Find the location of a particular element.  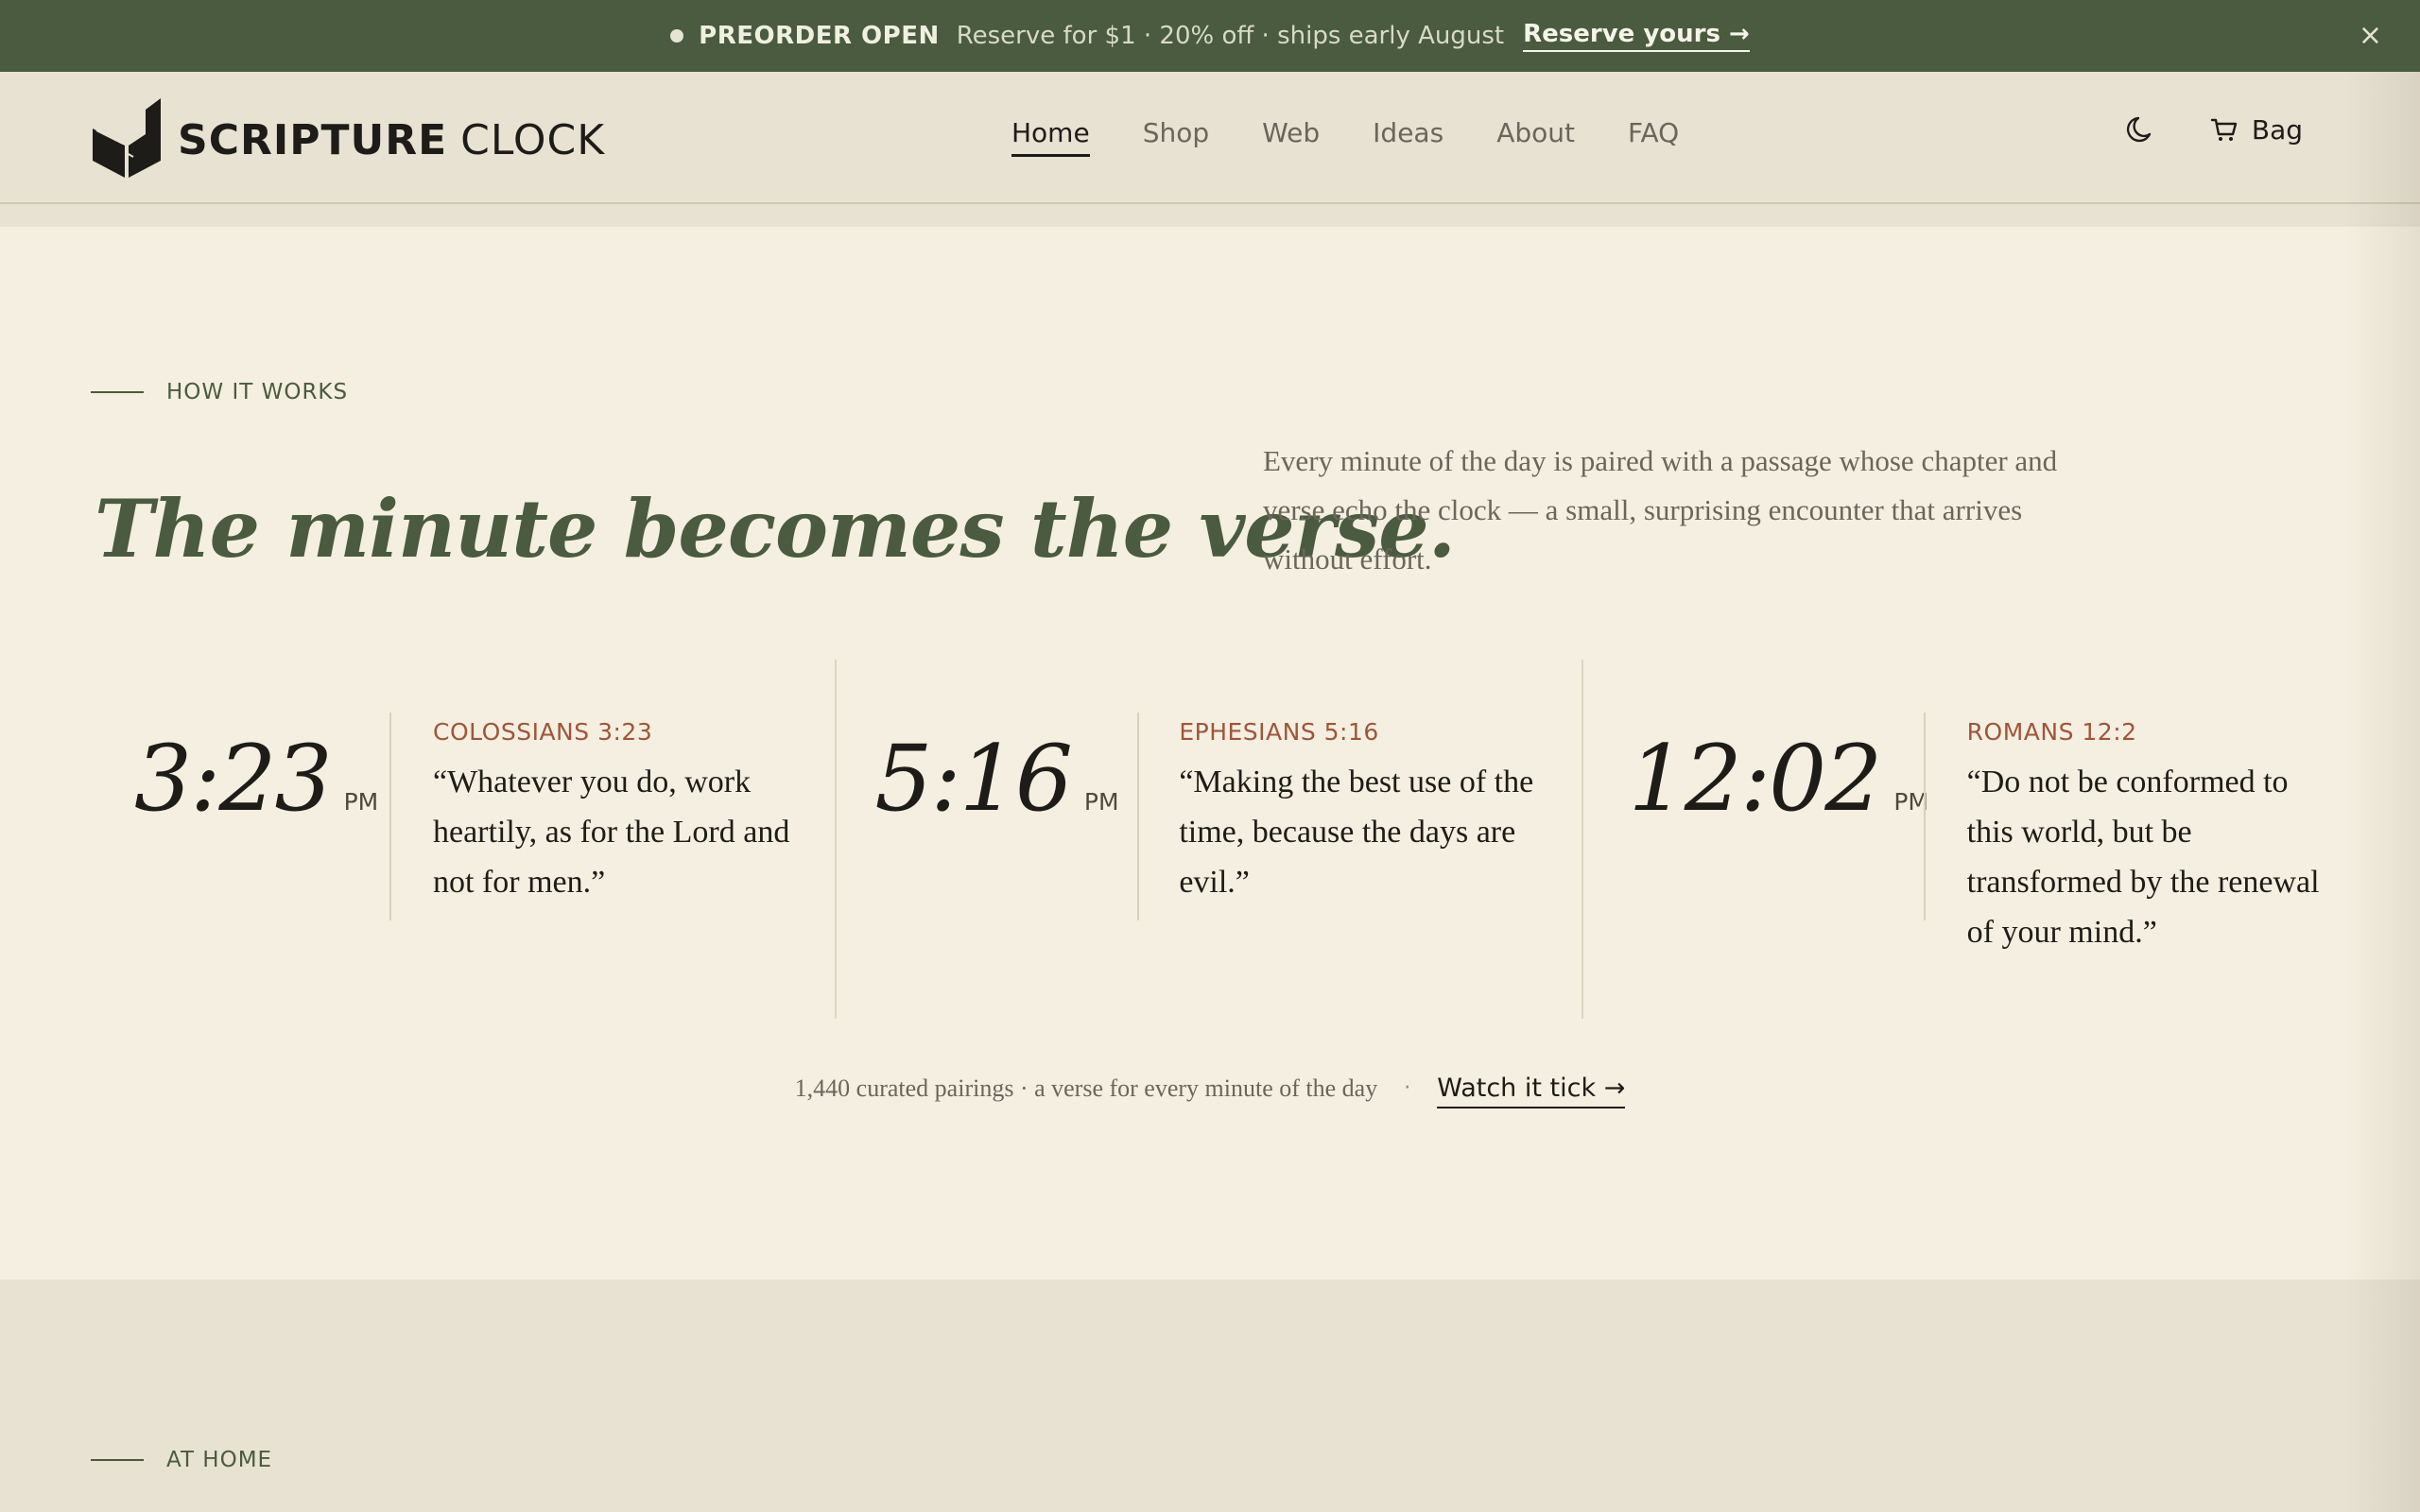

section-eyebrow: HOW IT WORKS is located at coordinates (219, 392).